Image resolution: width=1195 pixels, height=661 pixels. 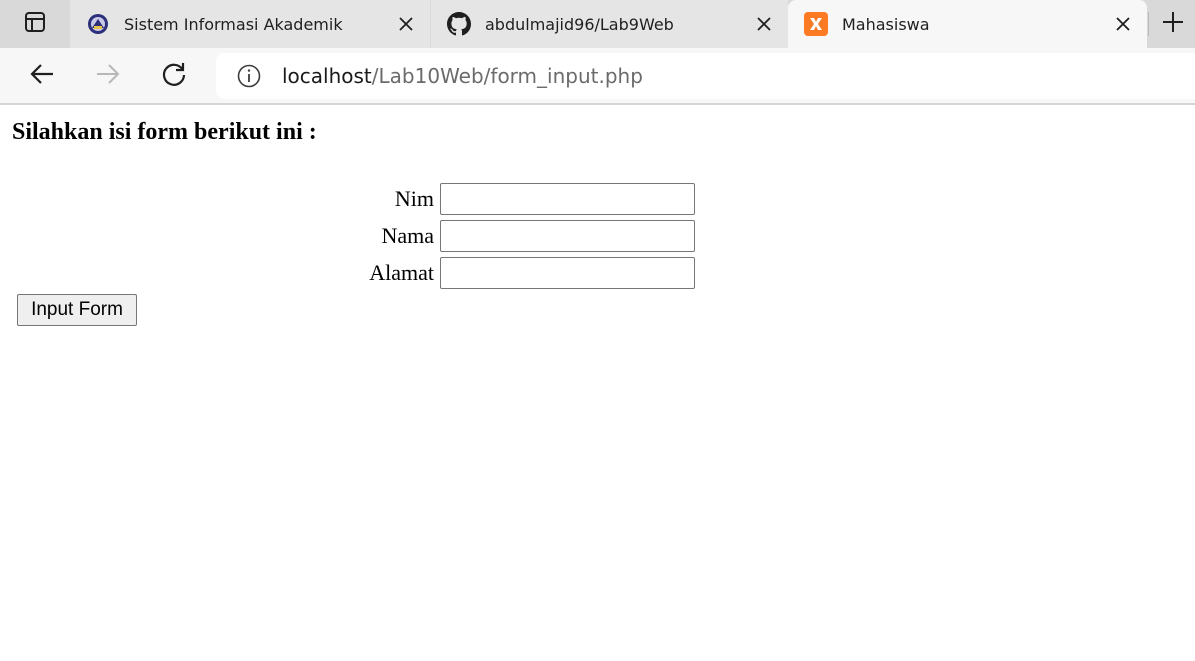 I want to click on back-button, so click(x=42, y=76).